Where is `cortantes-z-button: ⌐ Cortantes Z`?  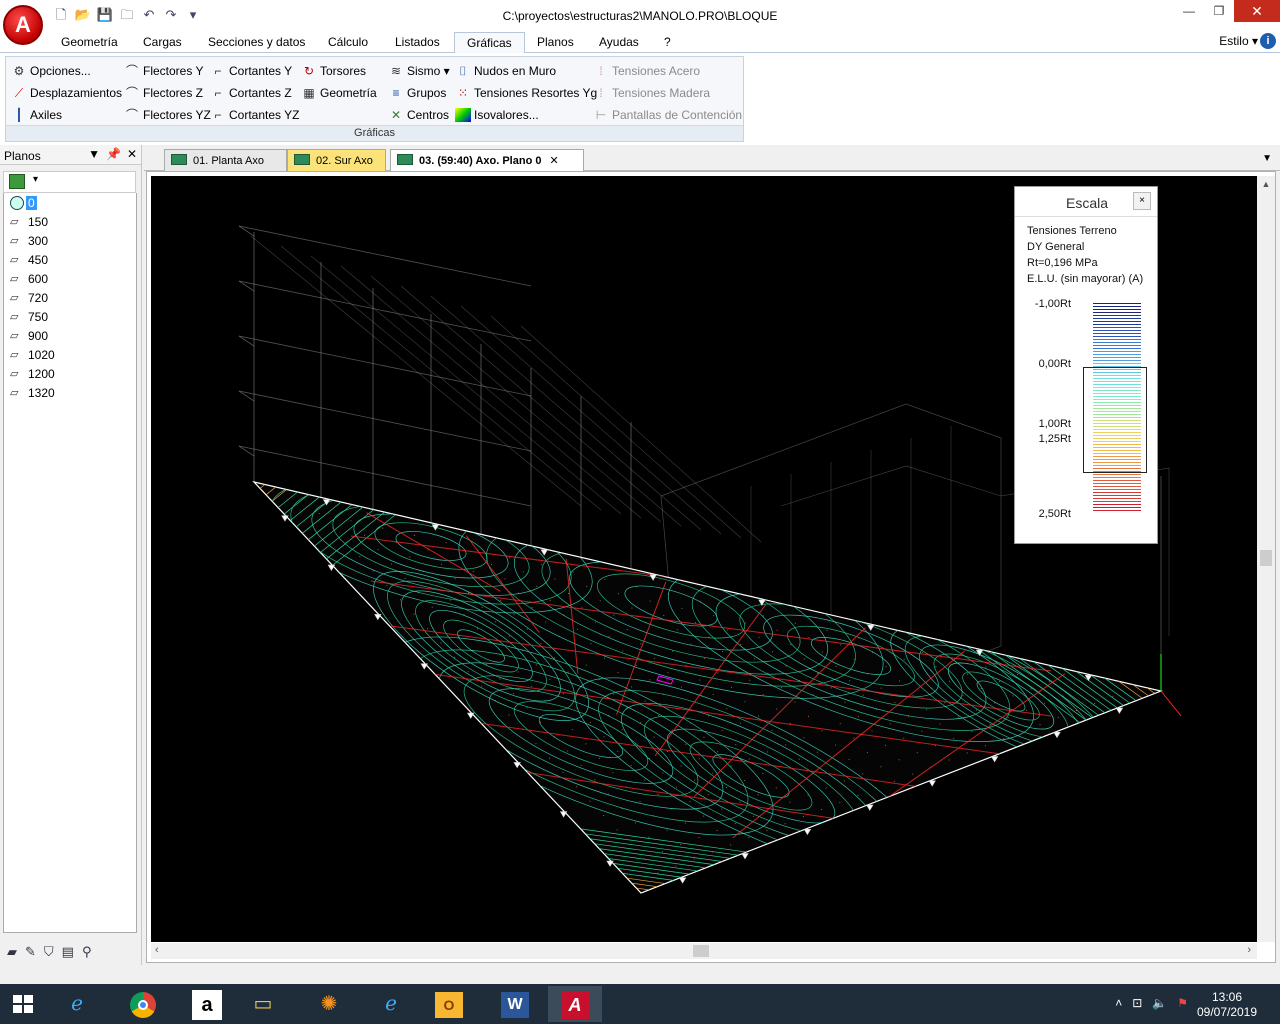 cortantes-z-button: ⌐ Cortantes Z is located at coordinates (250, 93).